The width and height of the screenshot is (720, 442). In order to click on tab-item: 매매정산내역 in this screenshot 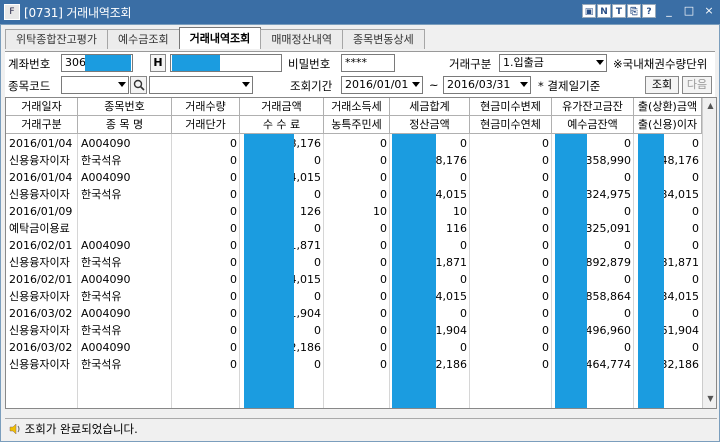, I will do `click(302, 39)`.